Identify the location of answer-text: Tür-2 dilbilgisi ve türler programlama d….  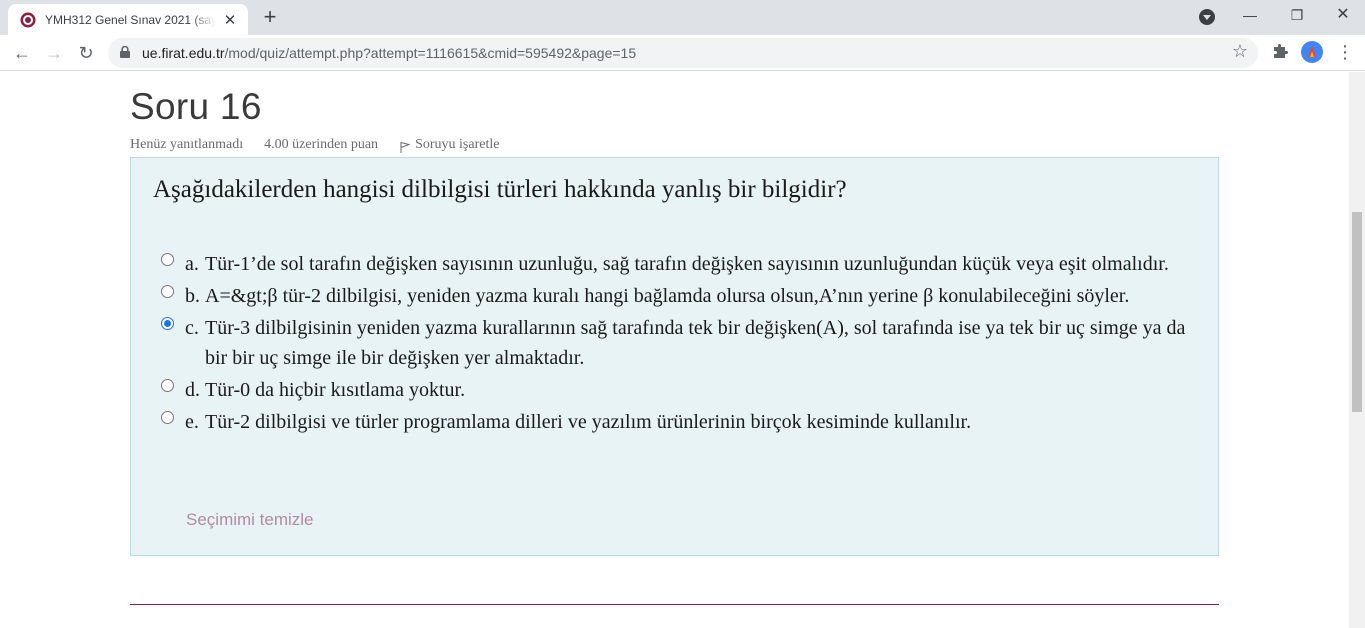
(588, 422).